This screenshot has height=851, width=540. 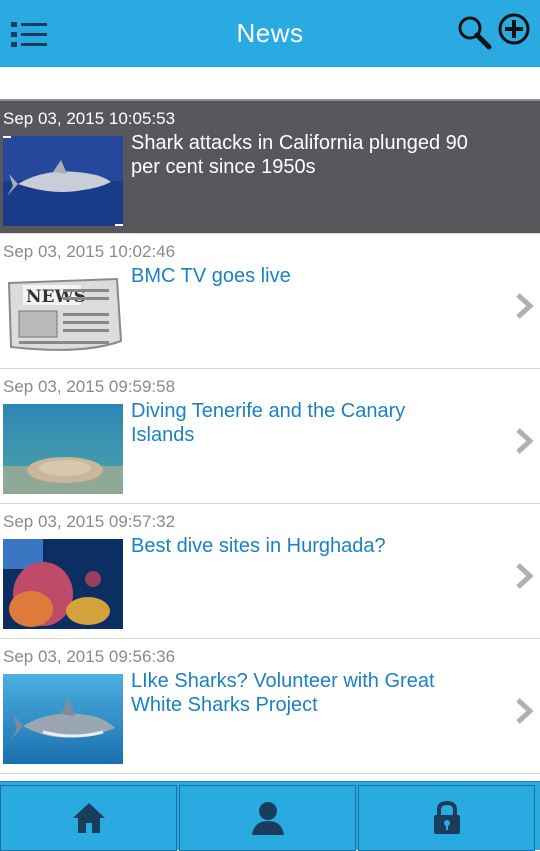 What do you see at coordinates (89, 118) in the screenshot?
I see `news-date: Sep 03, 2015 10:05:53` at bounding box center [89, 118].